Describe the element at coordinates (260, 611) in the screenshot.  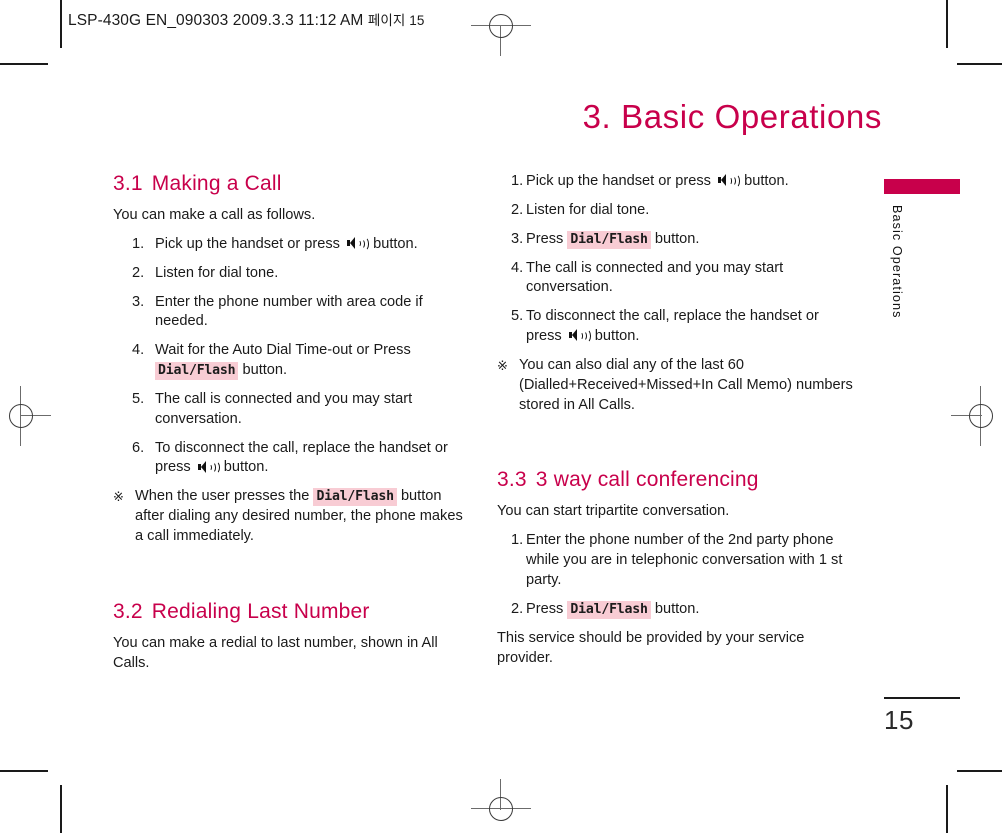
I see `section-title: Redialing Last Number` at that location.